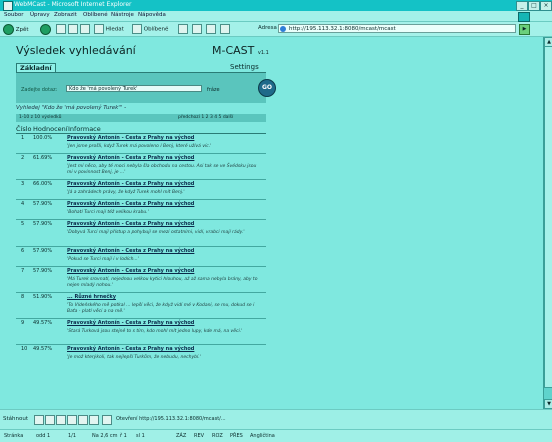 This screenshot has height=442, width=552. Describe the element at coordinates (43, 158) in the screenshot. I see `result-score: 61.69%` at that location.